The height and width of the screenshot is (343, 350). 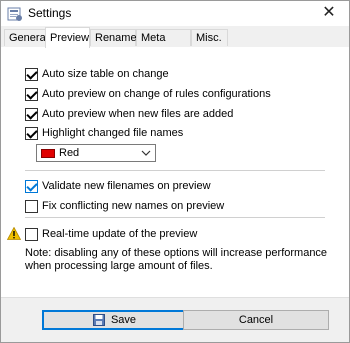 What do you see at coordinates (26, 37) in the screenshot?
I see `tab-general: General` at bounding box center [26, 37].